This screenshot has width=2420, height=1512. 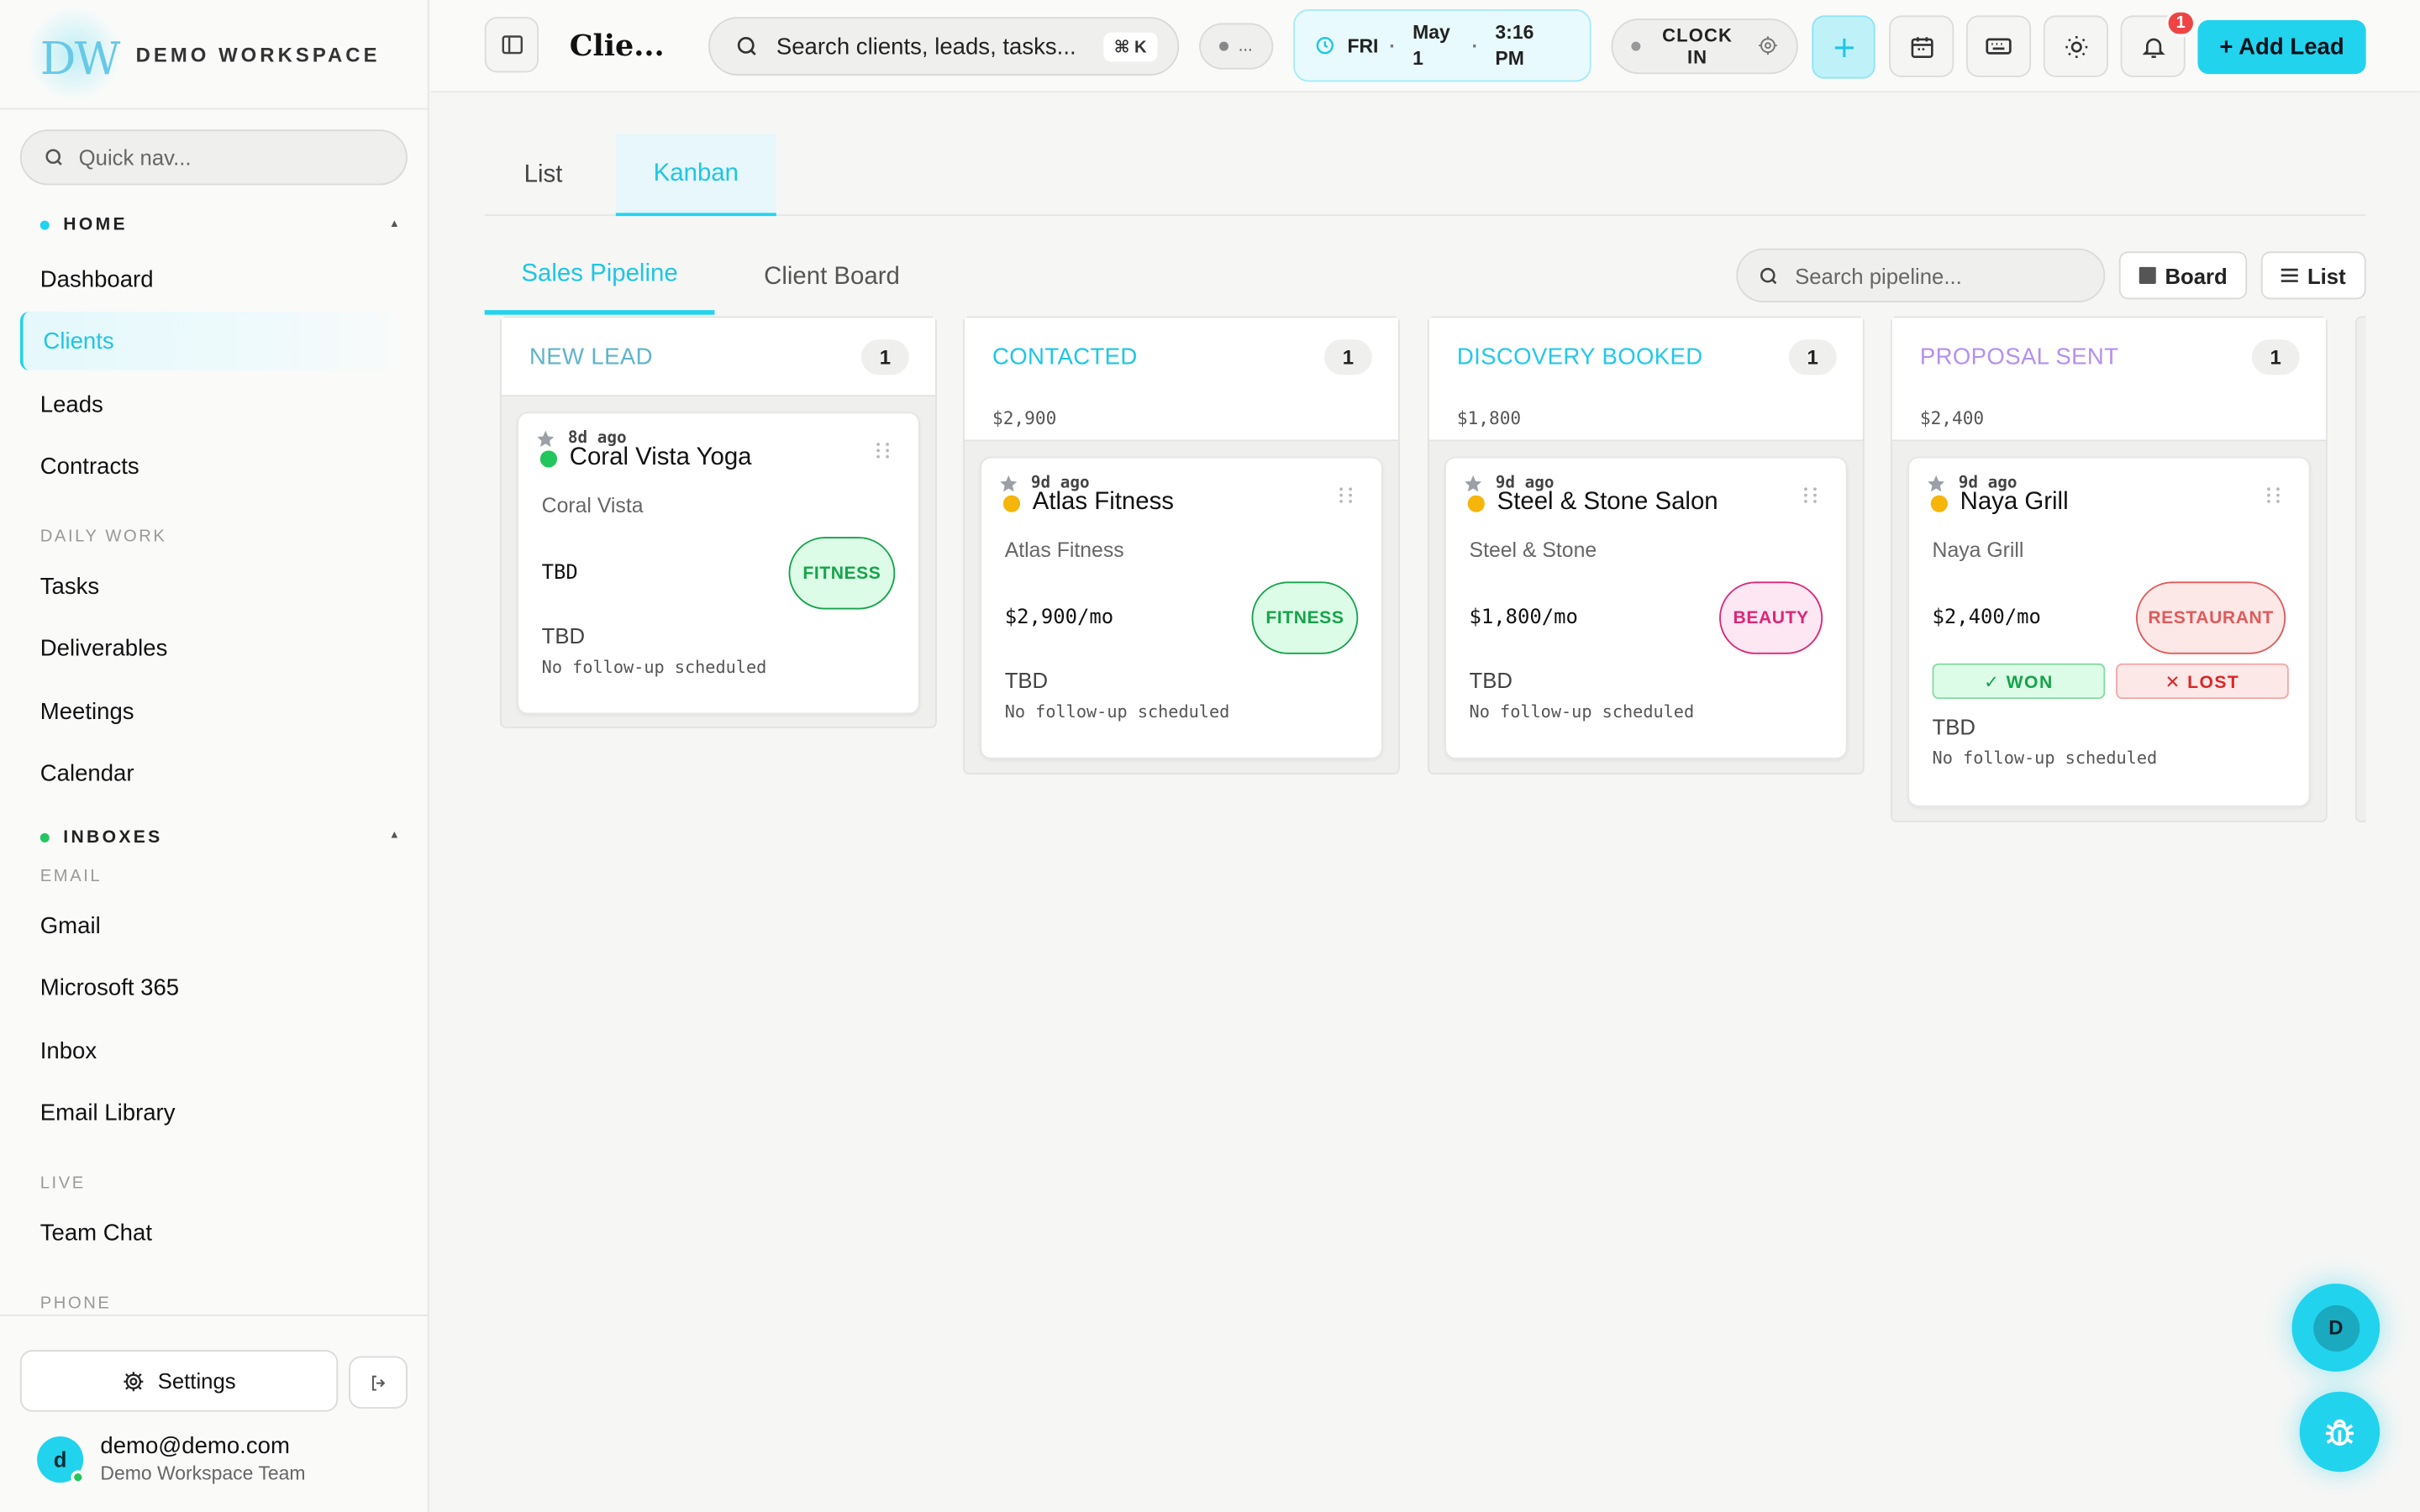 What do you see at coordinates (214, 772) in the screenshot?
I see `sidebar-item-calendar: Calendar` at bounding box center [214, 772].